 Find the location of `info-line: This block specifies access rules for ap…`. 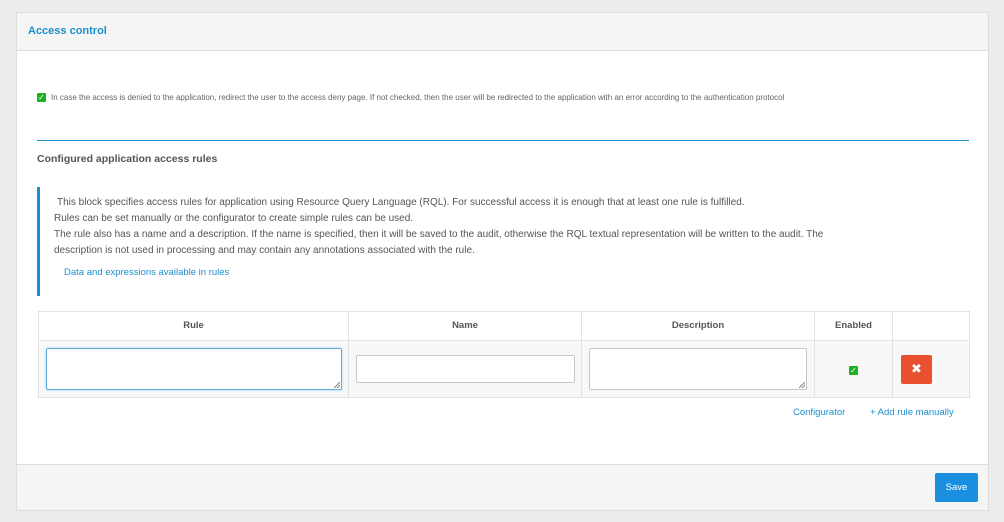

info-line: This block specifies access rules for ap… is located at coordinates (401, 202).